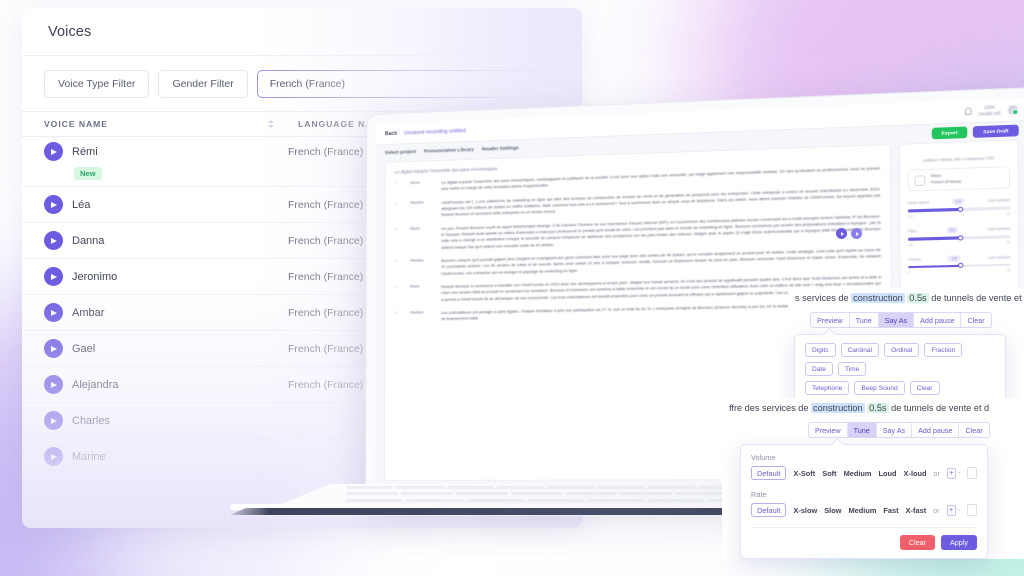  I want to click on avatar, so click(1013, 109).